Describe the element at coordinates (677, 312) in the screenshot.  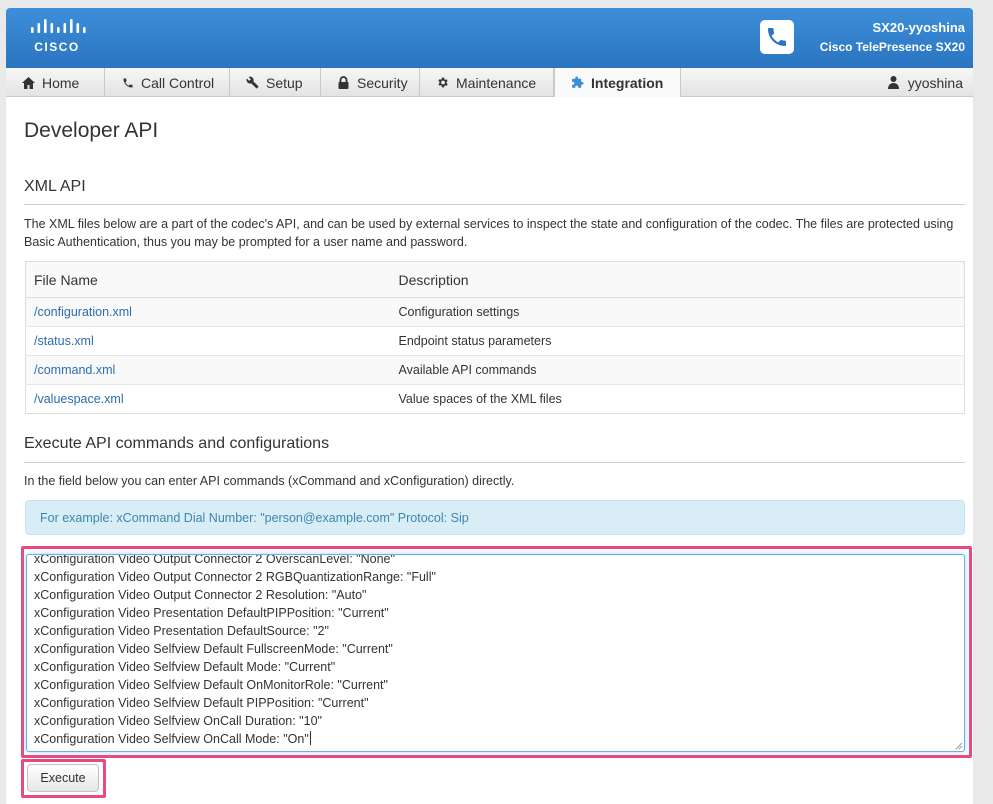
I see `table-cell: Configuration settings` at that location.